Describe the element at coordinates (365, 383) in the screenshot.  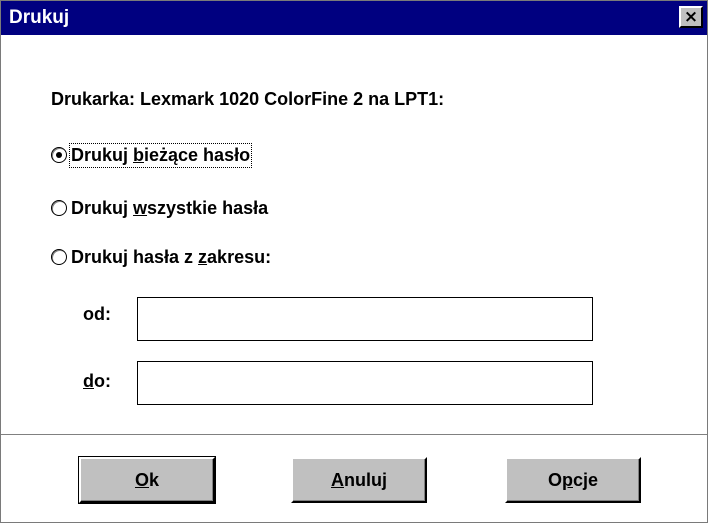
I see `to-field` at that location.